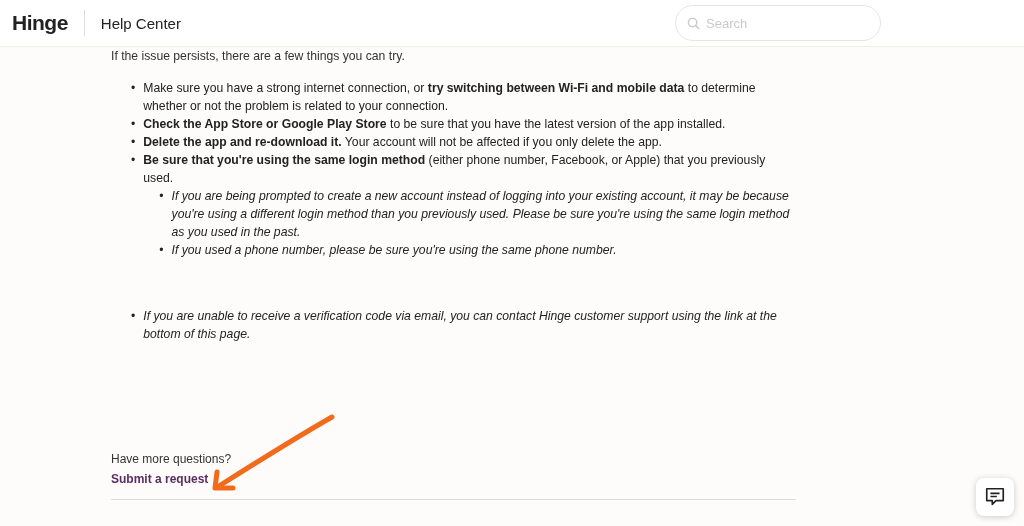  Describe the element at coordinates (394, 250) in the screenshot. I see `list-item-text: If you used a phone number, please be sure you're using the same phone number.` at that location.